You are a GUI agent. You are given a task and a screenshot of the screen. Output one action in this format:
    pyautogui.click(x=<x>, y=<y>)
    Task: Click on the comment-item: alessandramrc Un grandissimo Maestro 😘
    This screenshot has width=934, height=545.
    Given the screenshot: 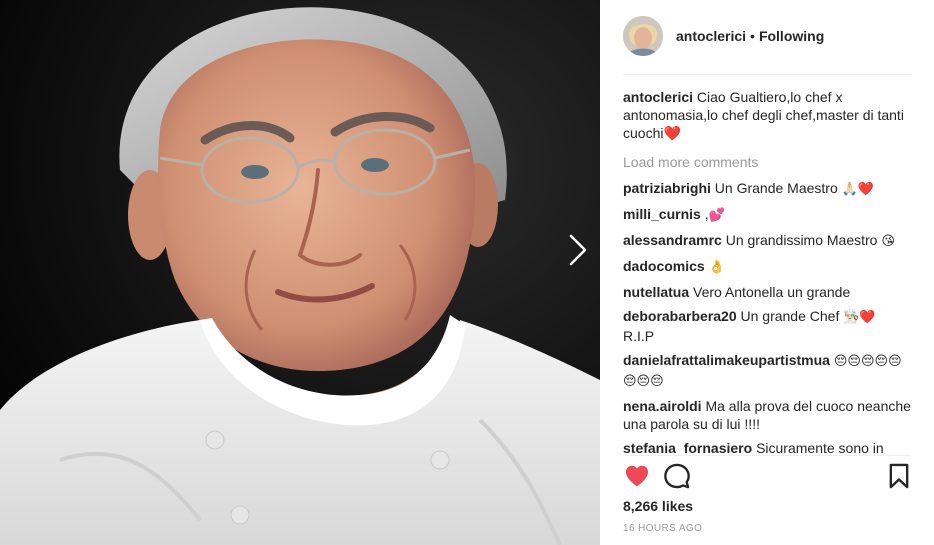 What is the action you would take?
    pyautogui.click(x=768, y=241)
    